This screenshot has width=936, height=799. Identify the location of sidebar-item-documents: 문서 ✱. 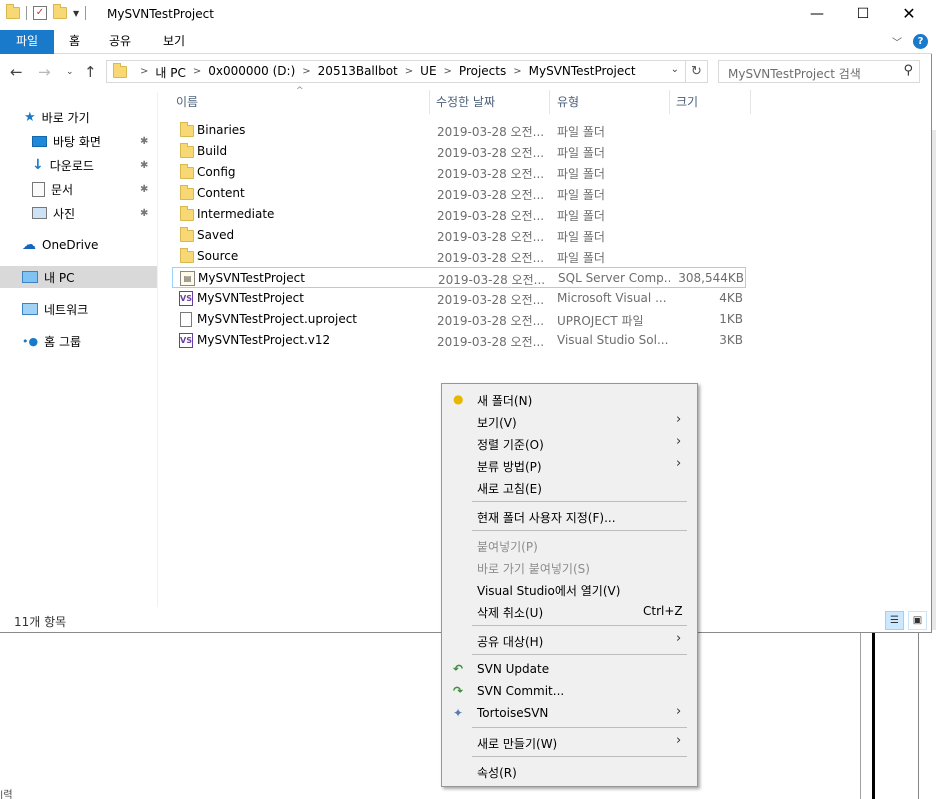
(78, 189).